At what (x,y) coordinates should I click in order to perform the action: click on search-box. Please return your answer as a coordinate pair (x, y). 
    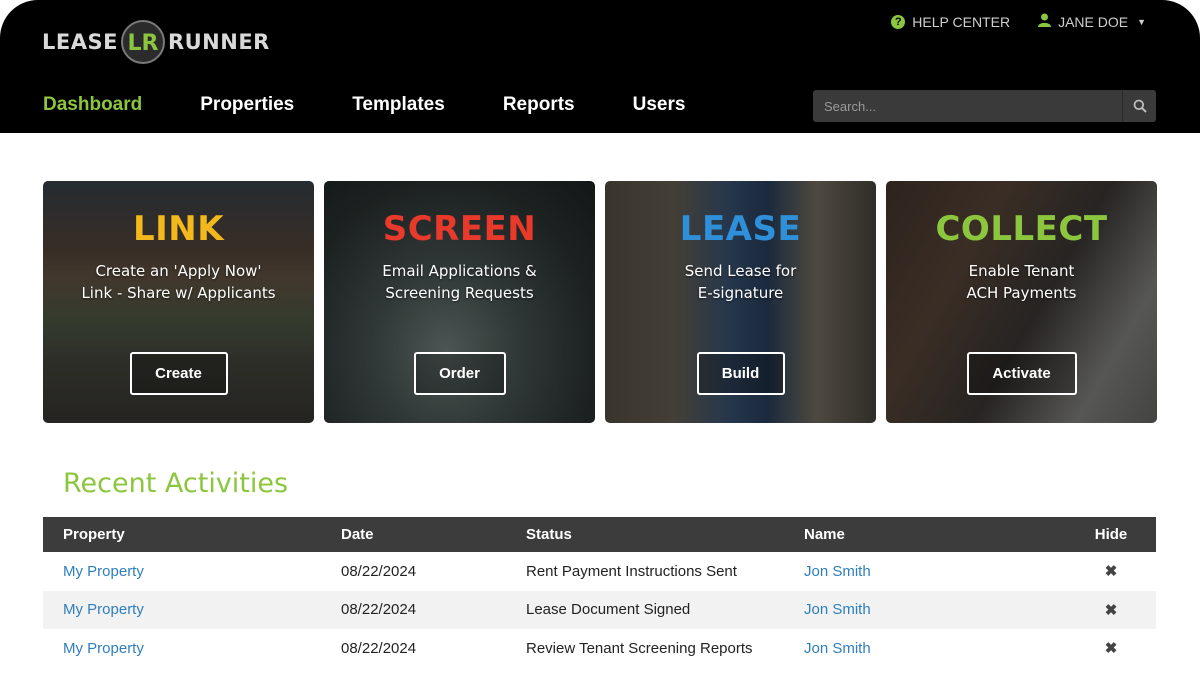
    Looking at the image, I should click on (984, 106).